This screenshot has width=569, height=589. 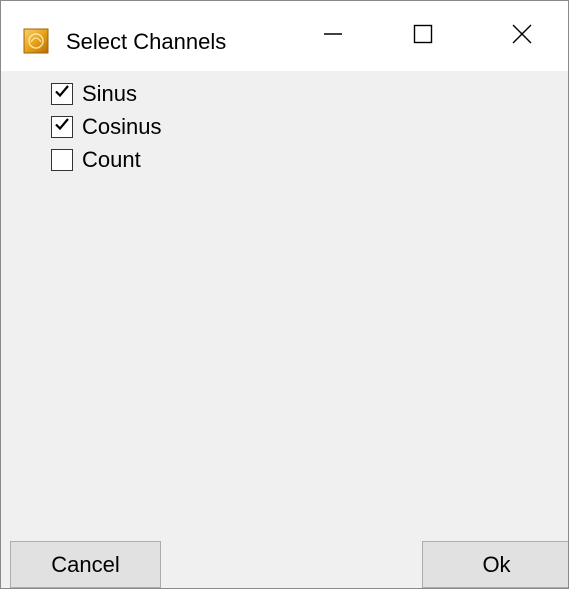 I want to click on title-bar: Select Channels, so click(x=284, y=36).